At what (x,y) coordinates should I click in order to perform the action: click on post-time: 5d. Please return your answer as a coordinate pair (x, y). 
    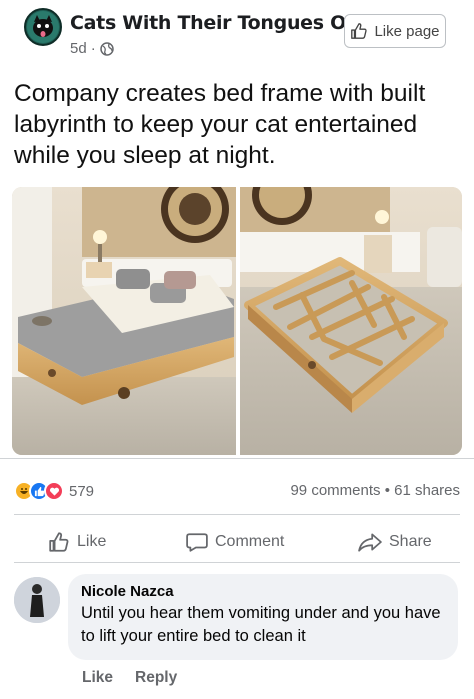
    Looking at the image, I should click on (78, 48).